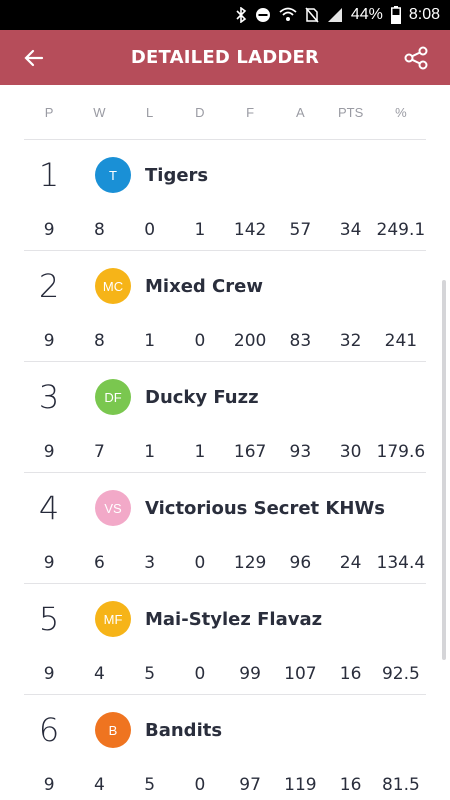  I want to click on team-avatar: MC, so click(113, 286).